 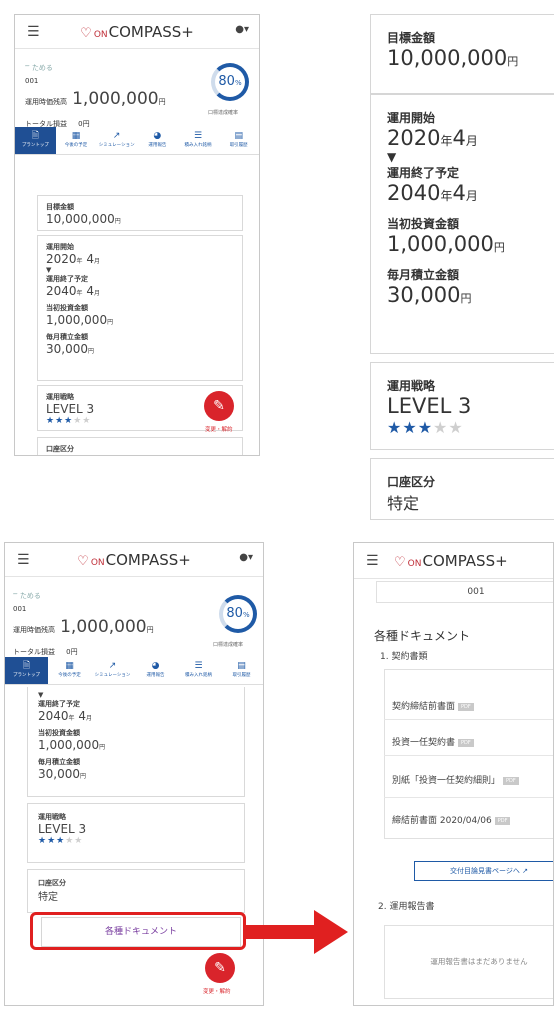 I want to click on doc-link: 契約締結前書面 PDF, so click(x=433, y=705).